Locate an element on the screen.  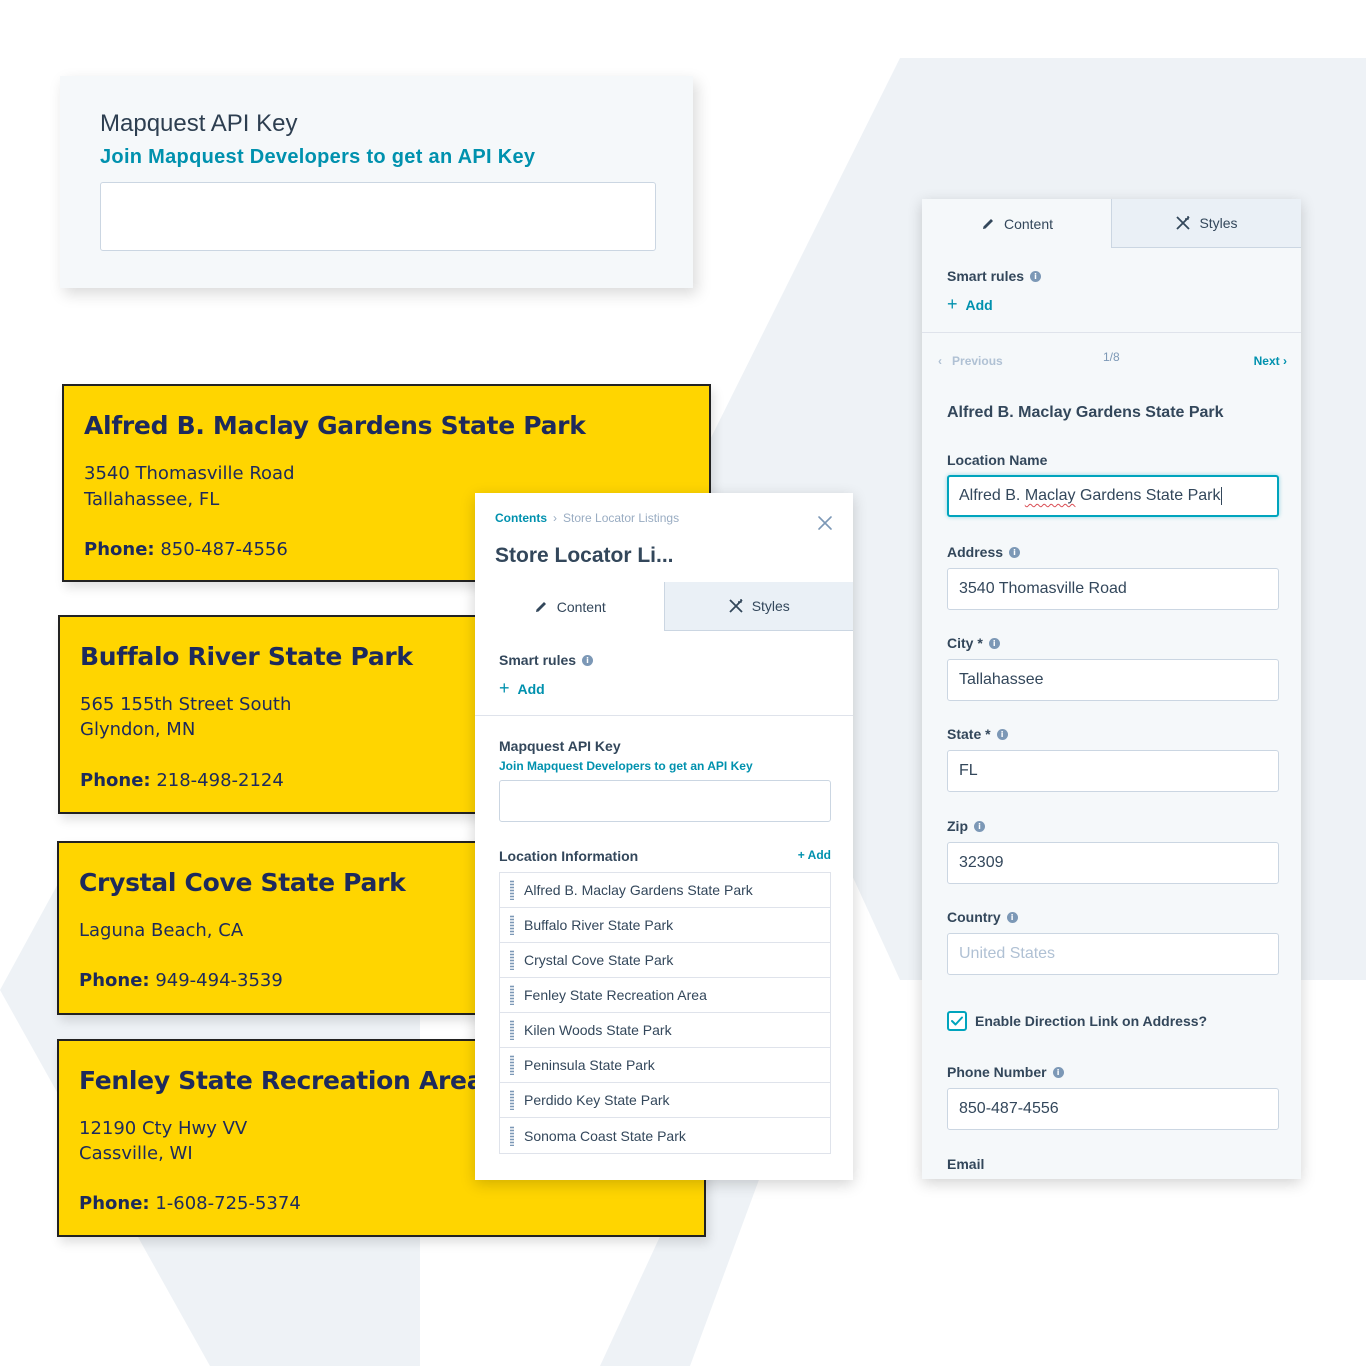
list-item: Kilen Woods State Park is located at coordinates (665, 1030).